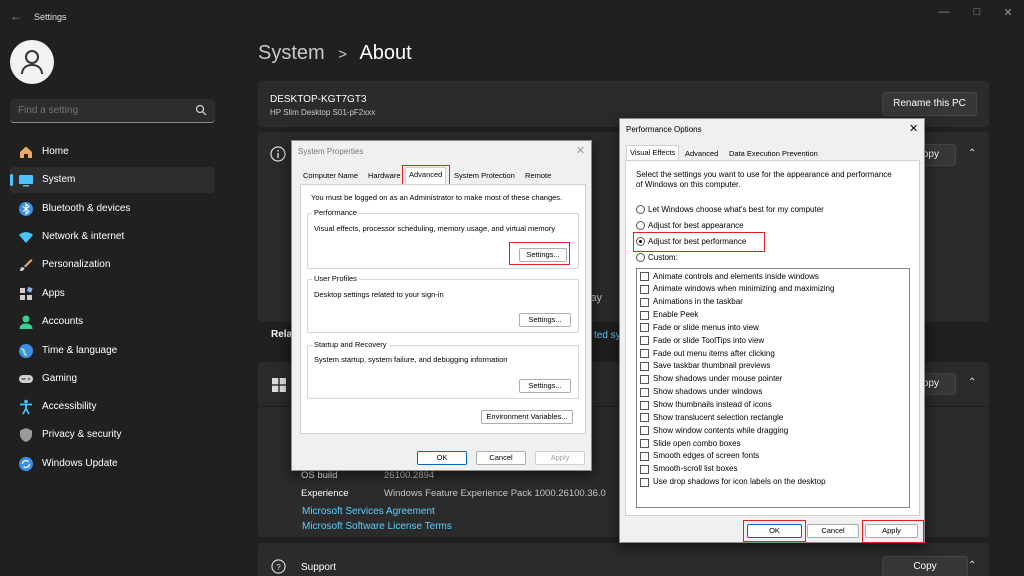 This screenshot has height=576, width=1024. I want to click on effect-checkbox-label: Fade out menu items after clicking, so click(714, 353).